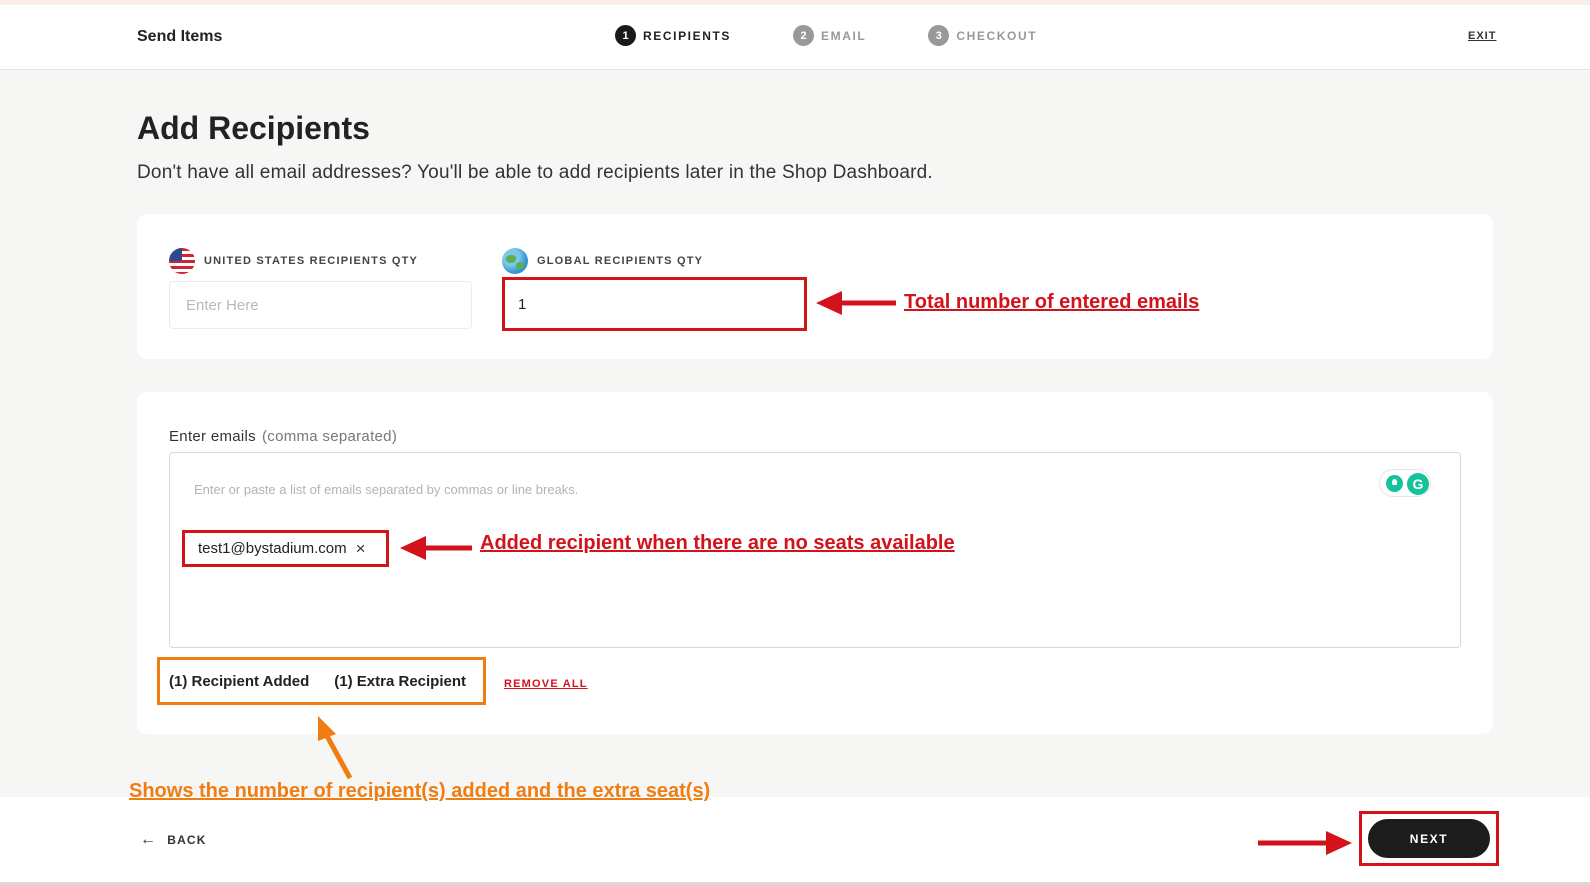 This screenshot has width=1590, height=885. Describe the element at coordinates (856, 303) in the screenshot. I see `arrow-total-icon` at that location.